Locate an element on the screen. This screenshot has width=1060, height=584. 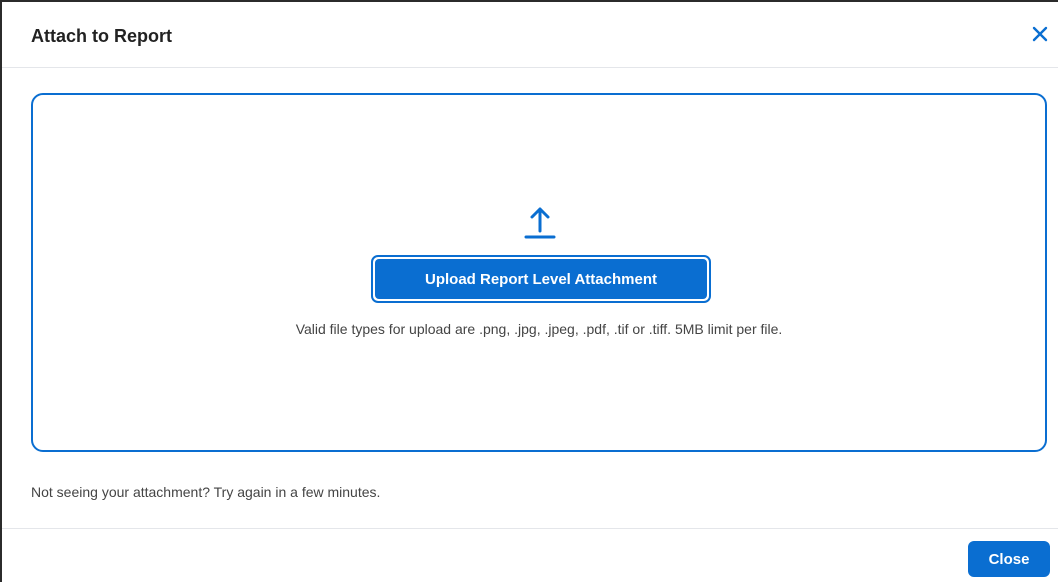
upload-attachment-button: Upload Report Level Attachment is located at coordinates (541, 279).